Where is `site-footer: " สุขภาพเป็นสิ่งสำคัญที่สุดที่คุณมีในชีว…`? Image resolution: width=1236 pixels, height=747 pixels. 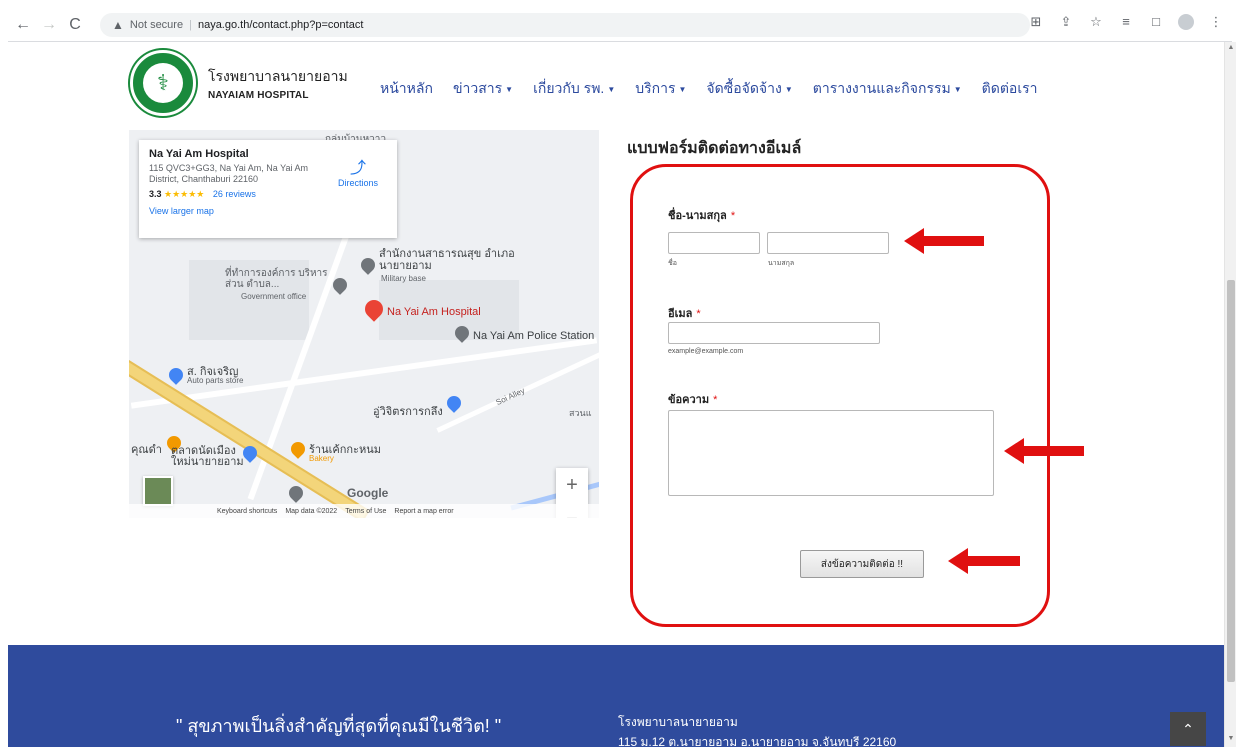
site-footer: " สุขภาพเป็นสิ่งสำคัญที่สุดที่คุณมีในชีว… is located at coordinates (616, 696).